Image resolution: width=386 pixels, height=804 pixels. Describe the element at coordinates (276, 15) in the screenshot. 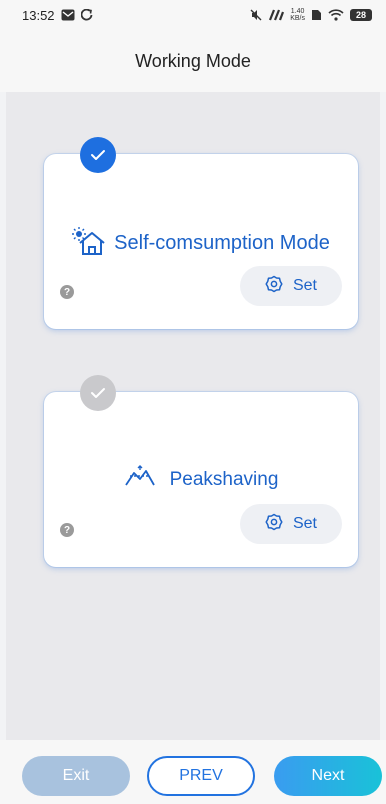

I see `nfc-icon` at that location.